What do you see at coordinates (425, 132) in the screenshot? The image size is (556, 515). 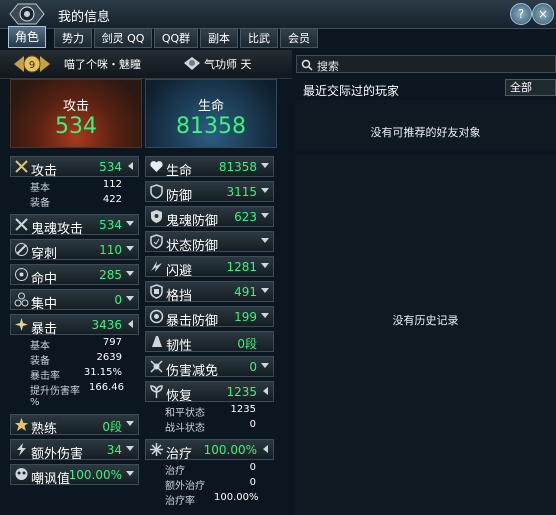 I see `no-friends-message: 没有可推荐的好友对象` at bounding box center [425, 132].